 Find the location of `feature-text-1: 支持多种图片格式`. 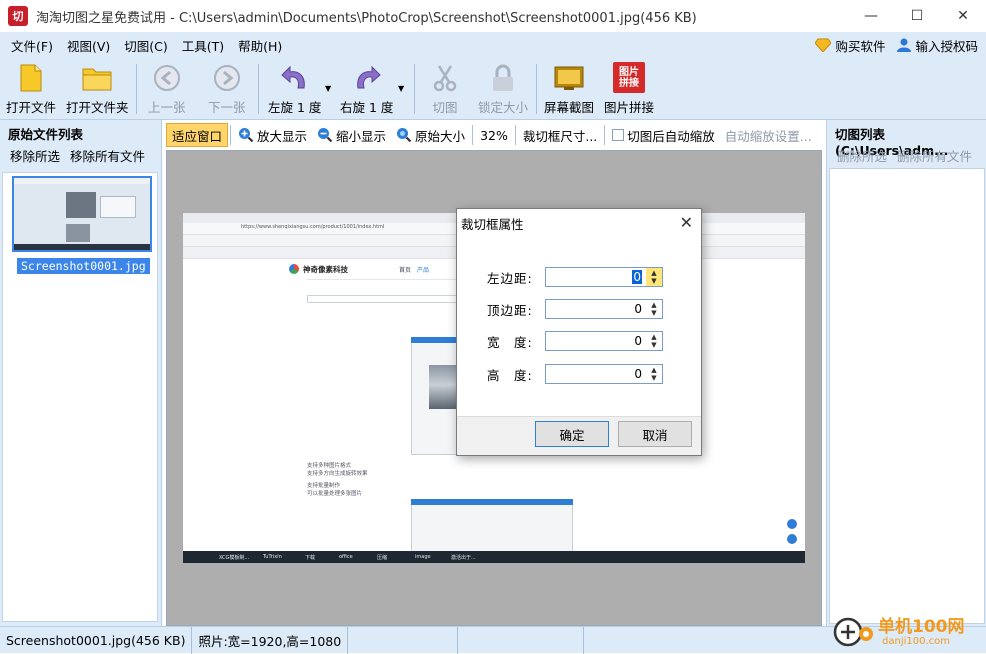

feature-text-1: 支持多种图片格式 is located at coordinates (329, 466).